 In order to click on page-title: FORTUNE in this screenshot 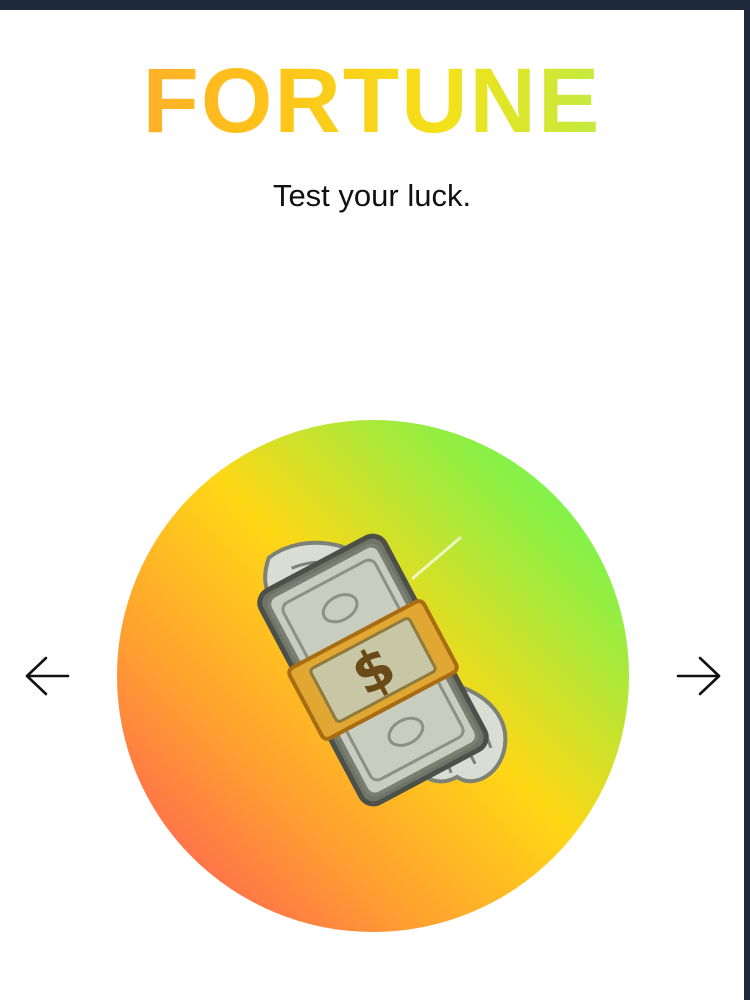, I will do `click(372, 101)`.